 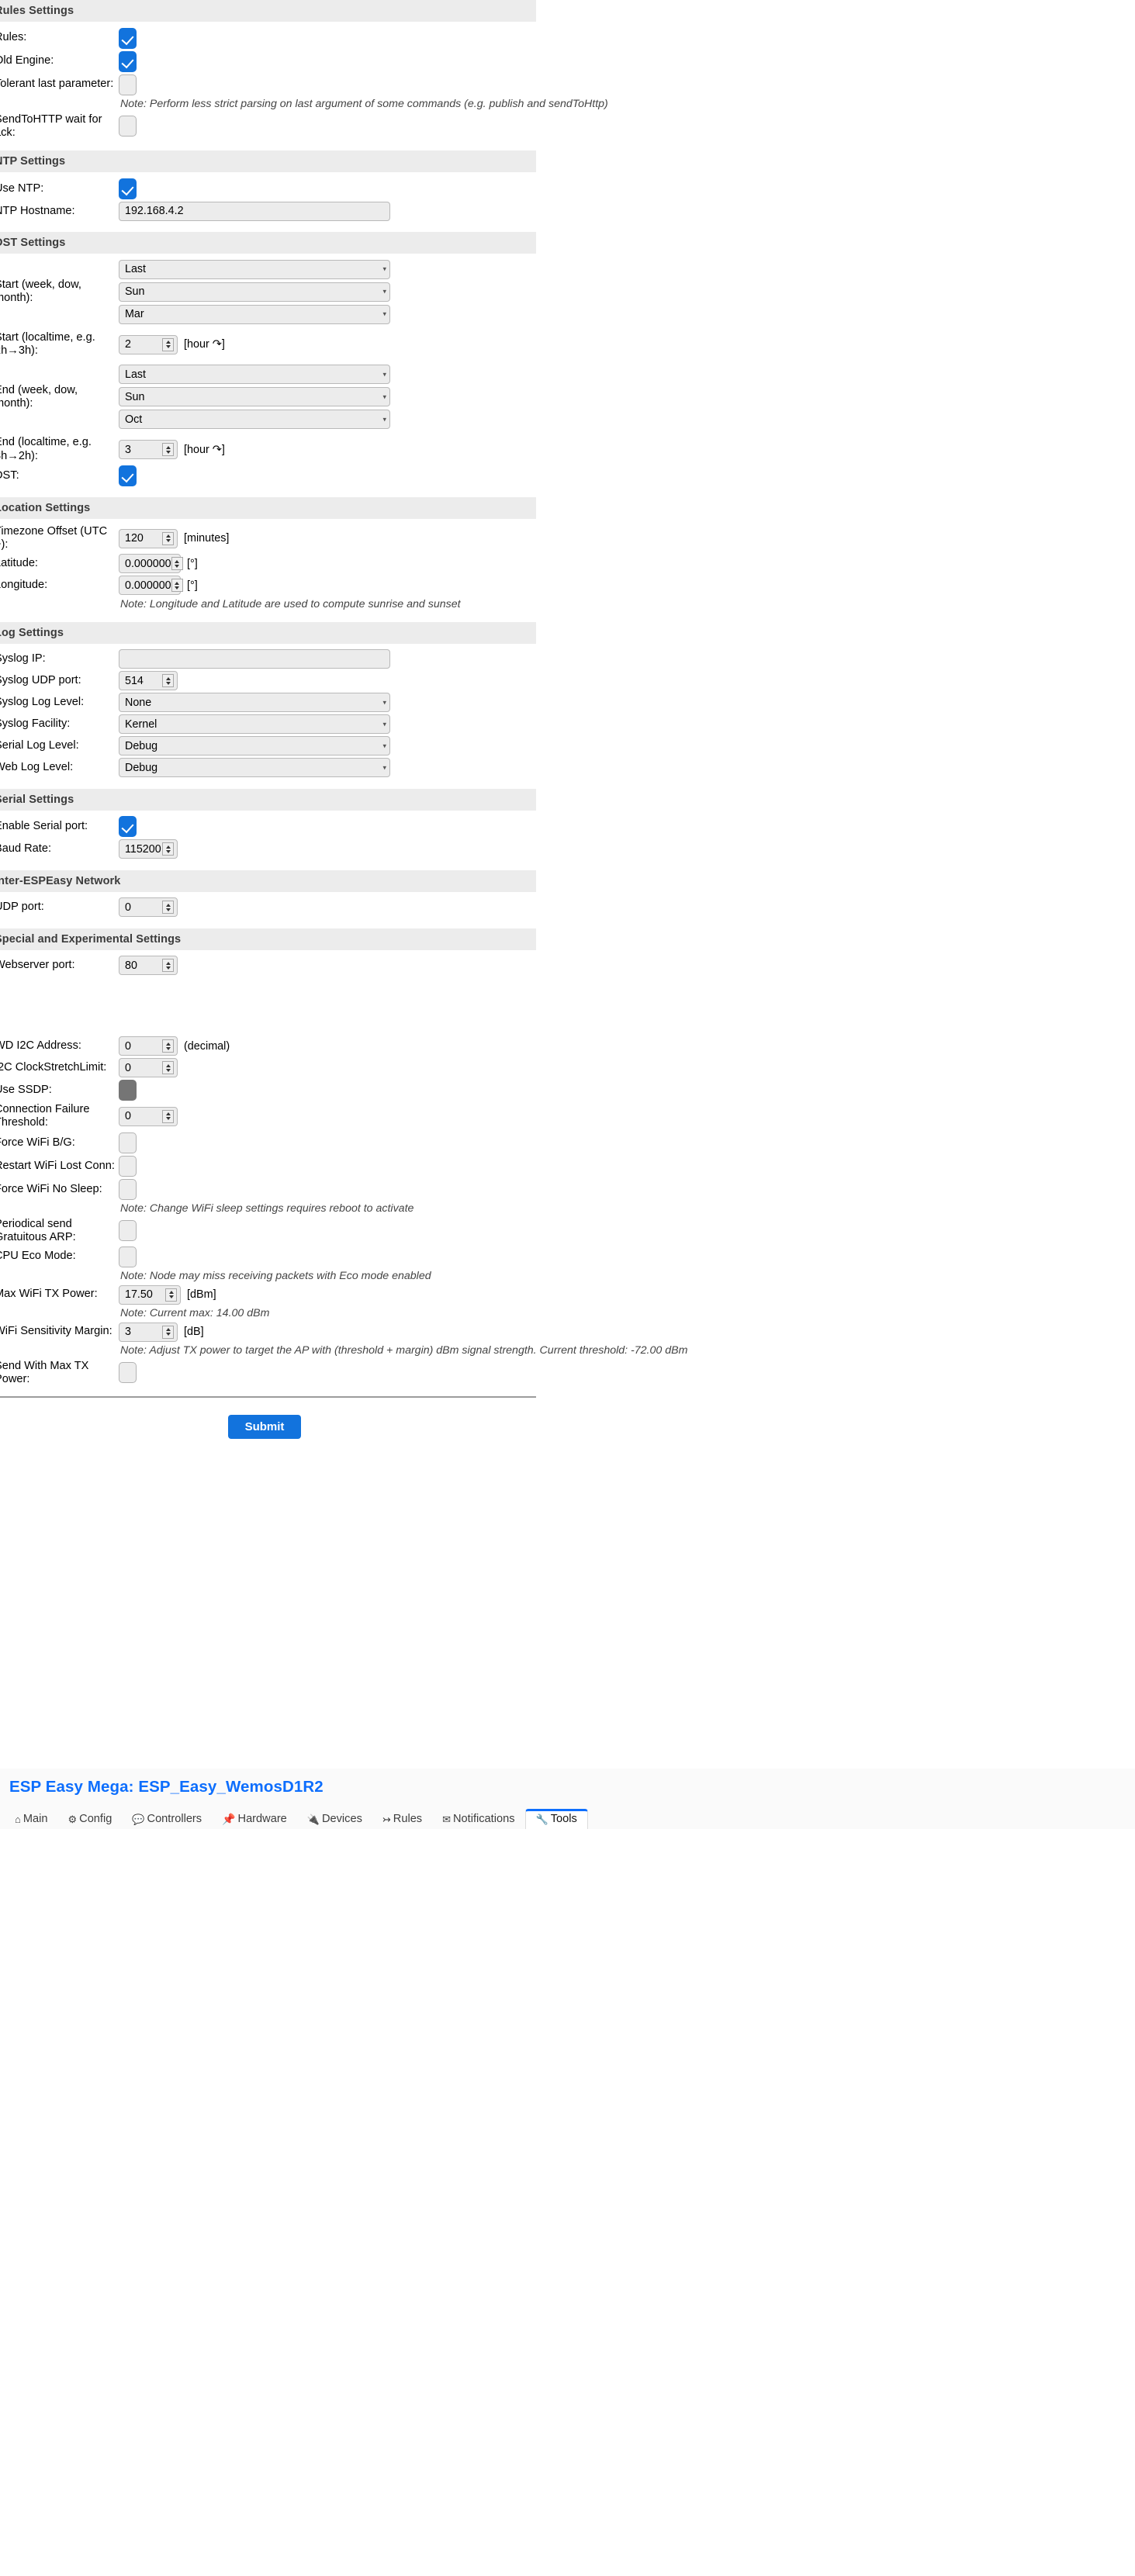 I want to click on checkbox-force-wifi-bg, so click(x=128, y=1142).